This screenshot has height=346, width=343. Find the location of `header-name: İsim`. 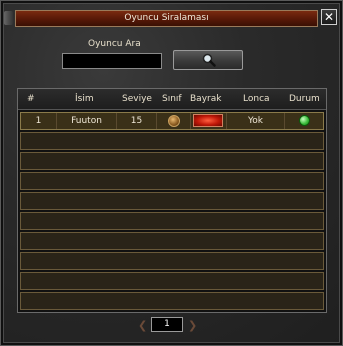

header-name: İsim is located at coordinates (84, 99).